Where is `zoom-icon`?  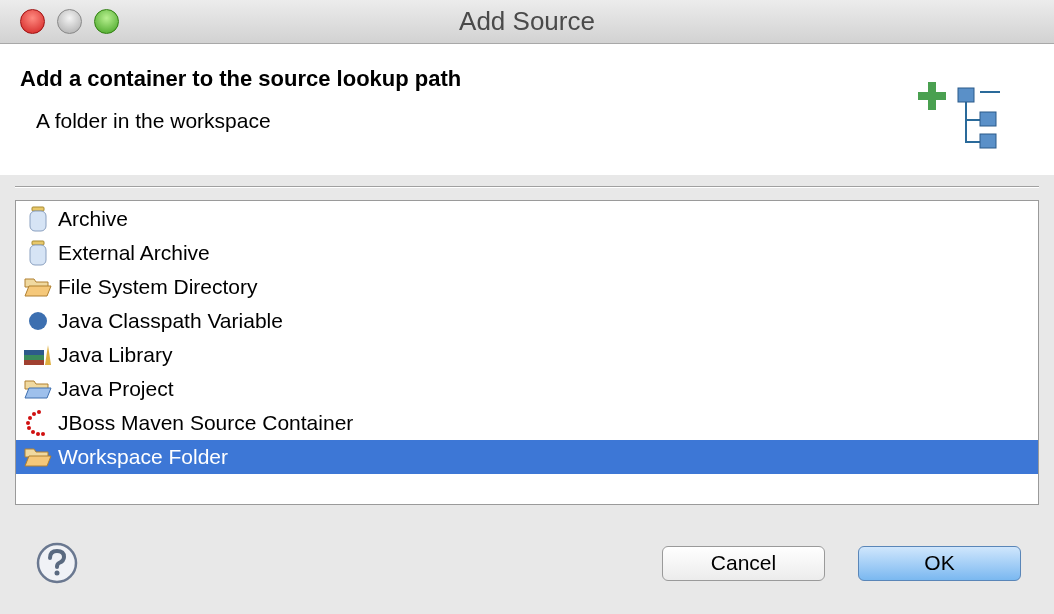 zoom-icon is located at coordinates (106, 21).